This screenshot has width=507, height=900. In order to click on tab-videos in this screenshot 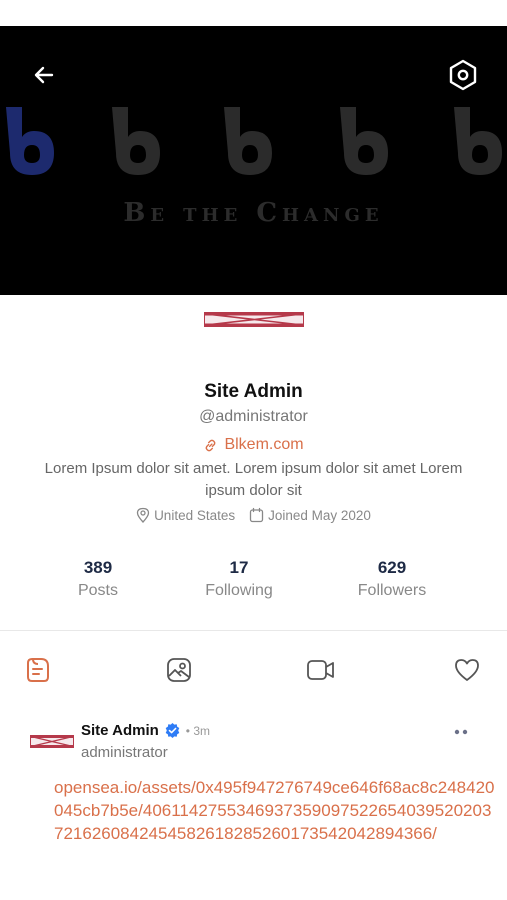, I will do `click(321, 670)`.